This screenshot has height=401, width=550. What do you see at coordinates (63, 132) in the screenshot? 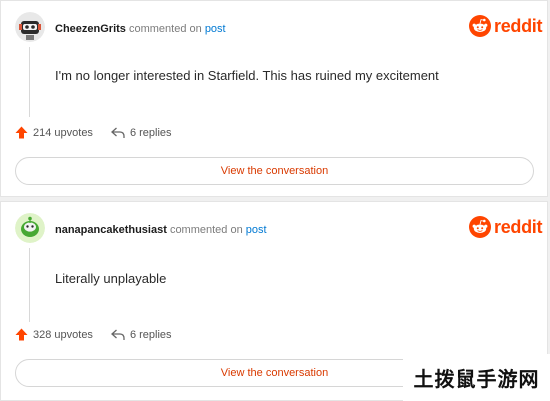
I see `upvote-count: 214 upvotes` at bounding box center [63, 132].